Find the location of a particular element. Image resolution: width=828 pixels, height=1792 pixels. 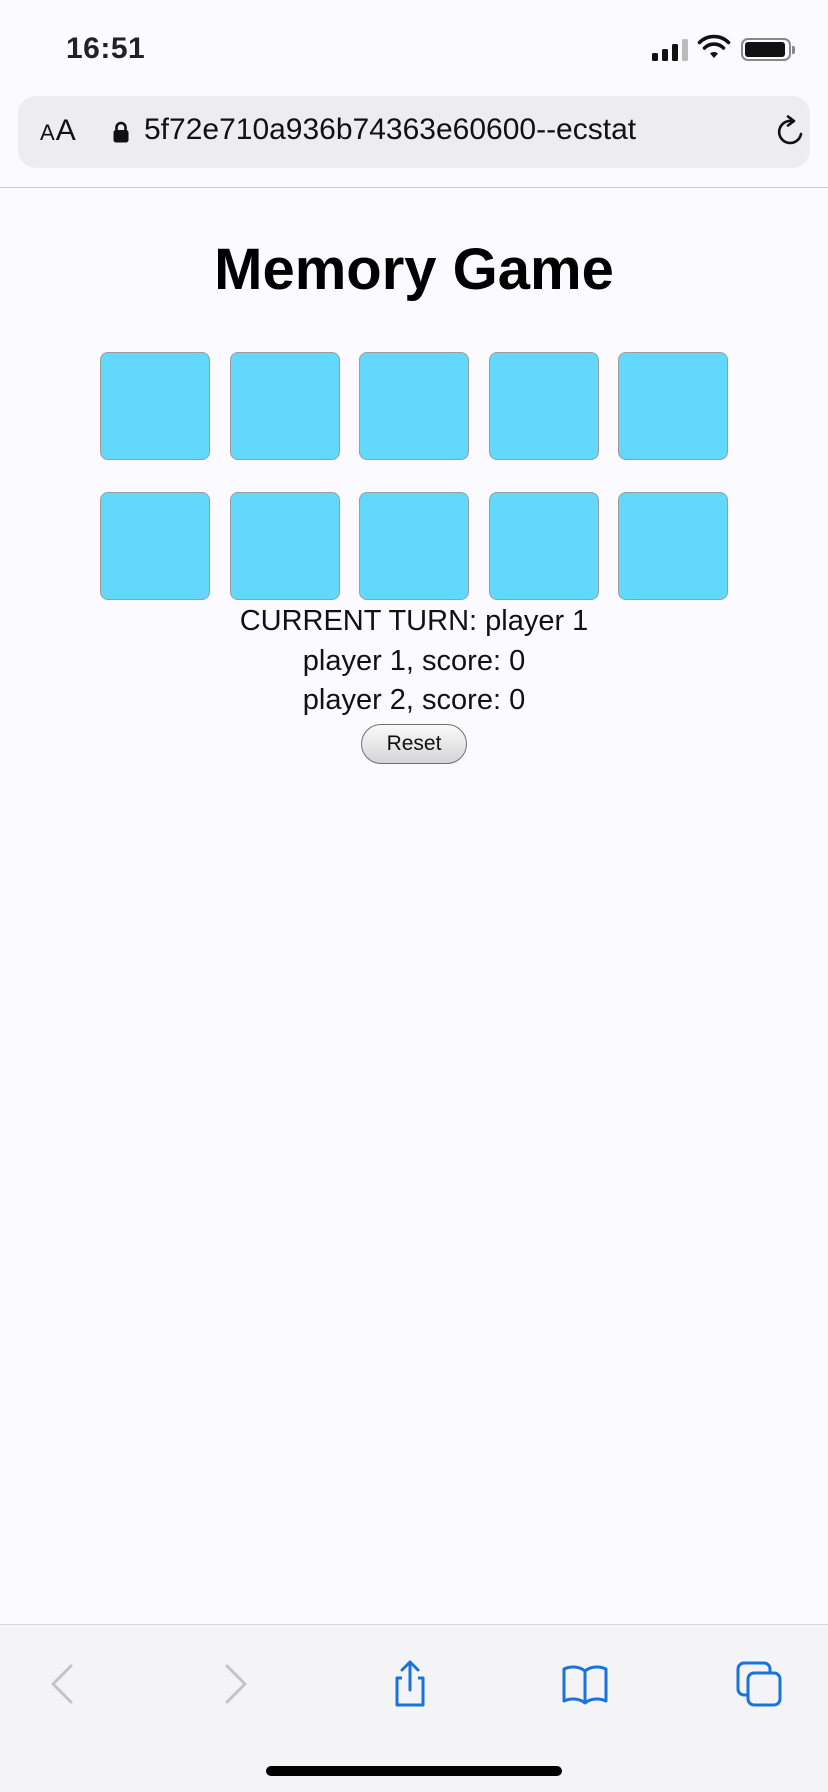

status-time: 16:51 is located at coordinates (106, 48).